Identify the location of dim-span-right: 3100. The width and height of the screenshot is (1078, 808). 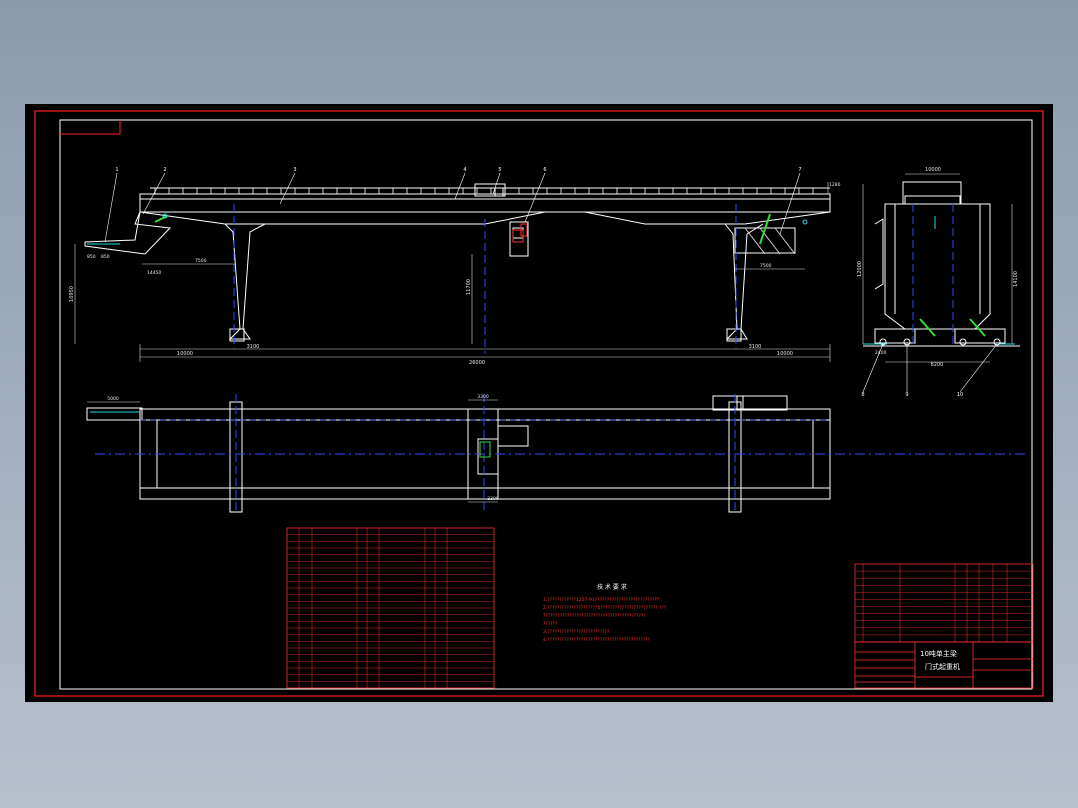
(755, 347).